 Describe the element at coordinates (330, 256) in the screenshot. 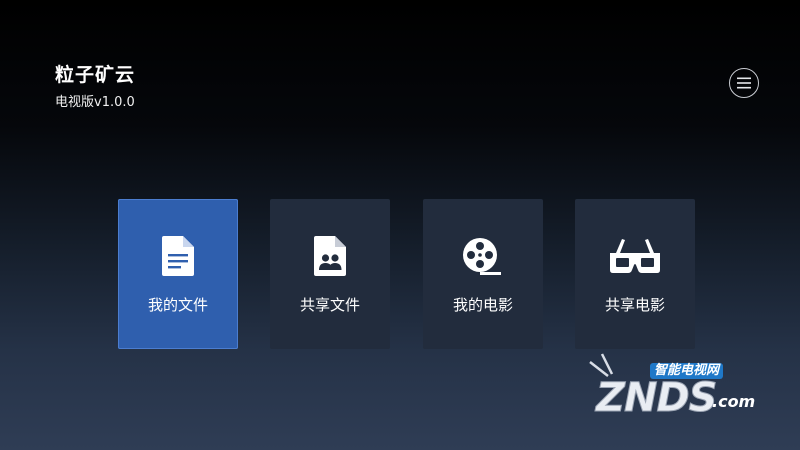

I see `shared-file-icon` at that location.